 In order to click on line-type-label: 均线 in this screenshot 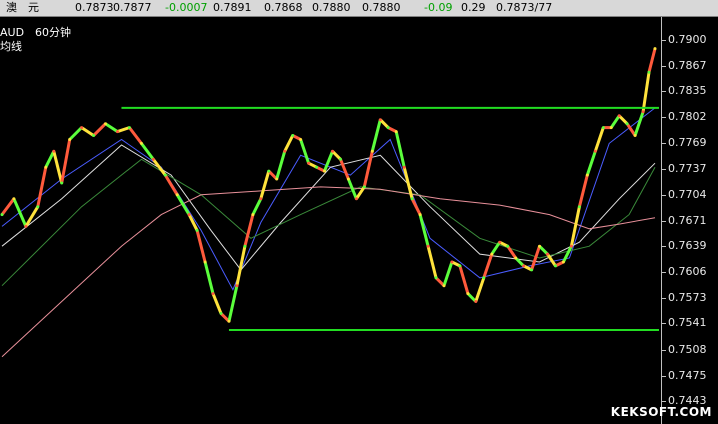, I will do `click(11, 46)`.